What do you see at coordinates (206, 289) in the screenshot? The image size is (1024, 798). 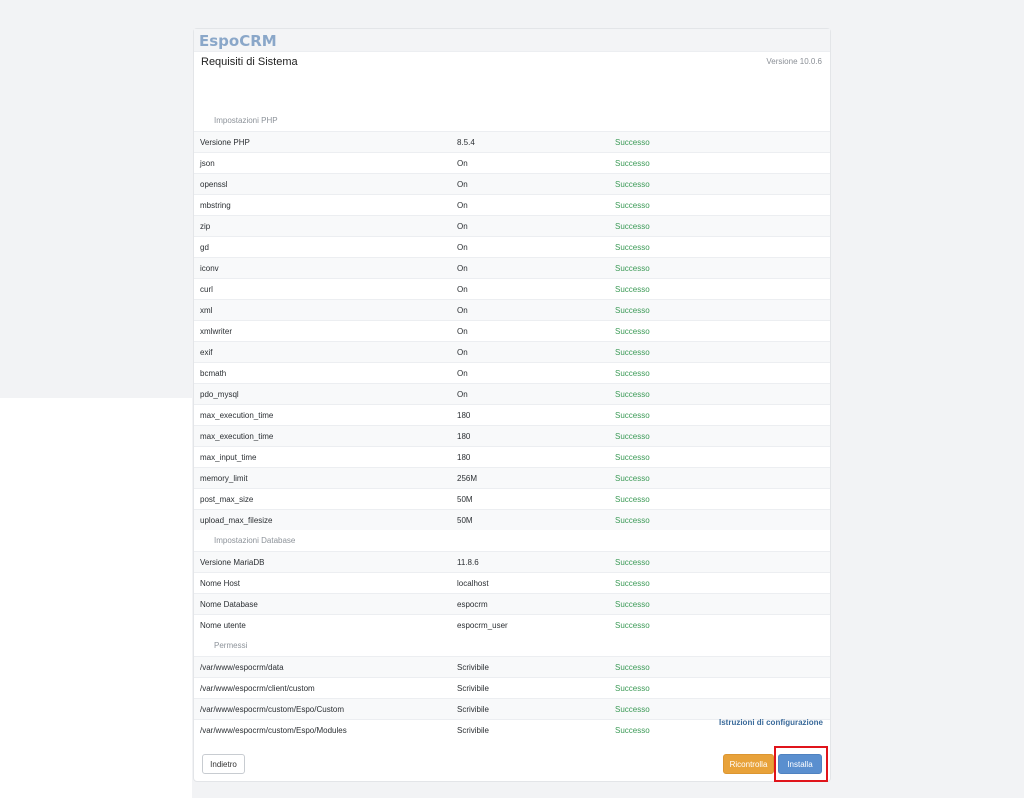 I see `requirement-name: curl` at bounding box center [206, 289].